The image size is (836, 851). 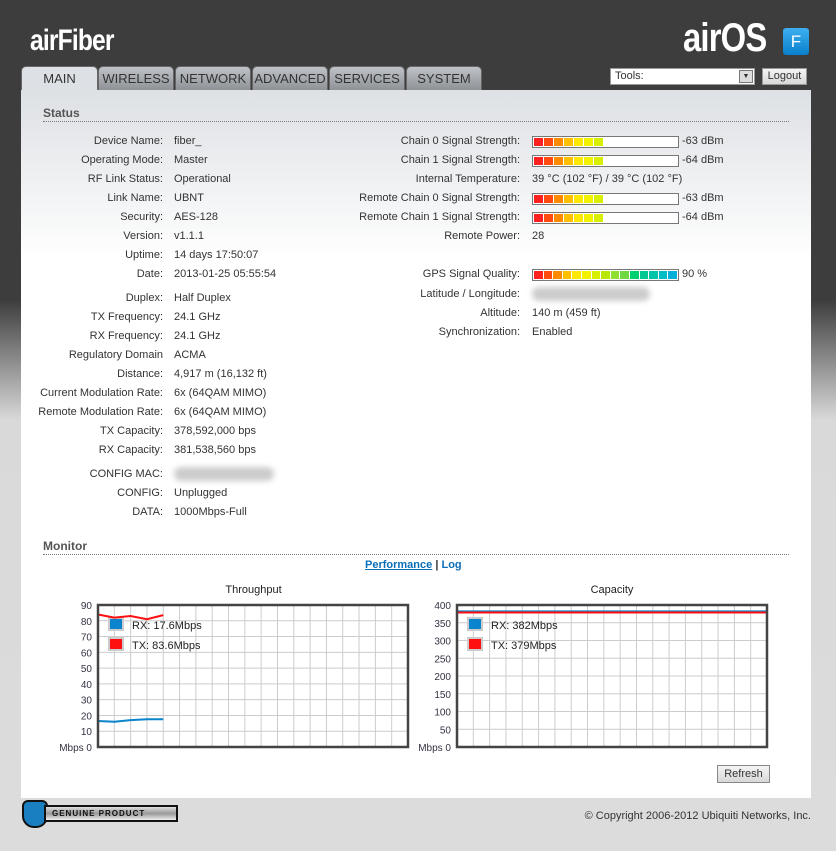 What do you see at coordinates (439, 198) in the screenshot?
I see `label-remote-chain-0-signal-strength: Remote Chain 0 Signal Strength:` at bounding box center [439, 198].